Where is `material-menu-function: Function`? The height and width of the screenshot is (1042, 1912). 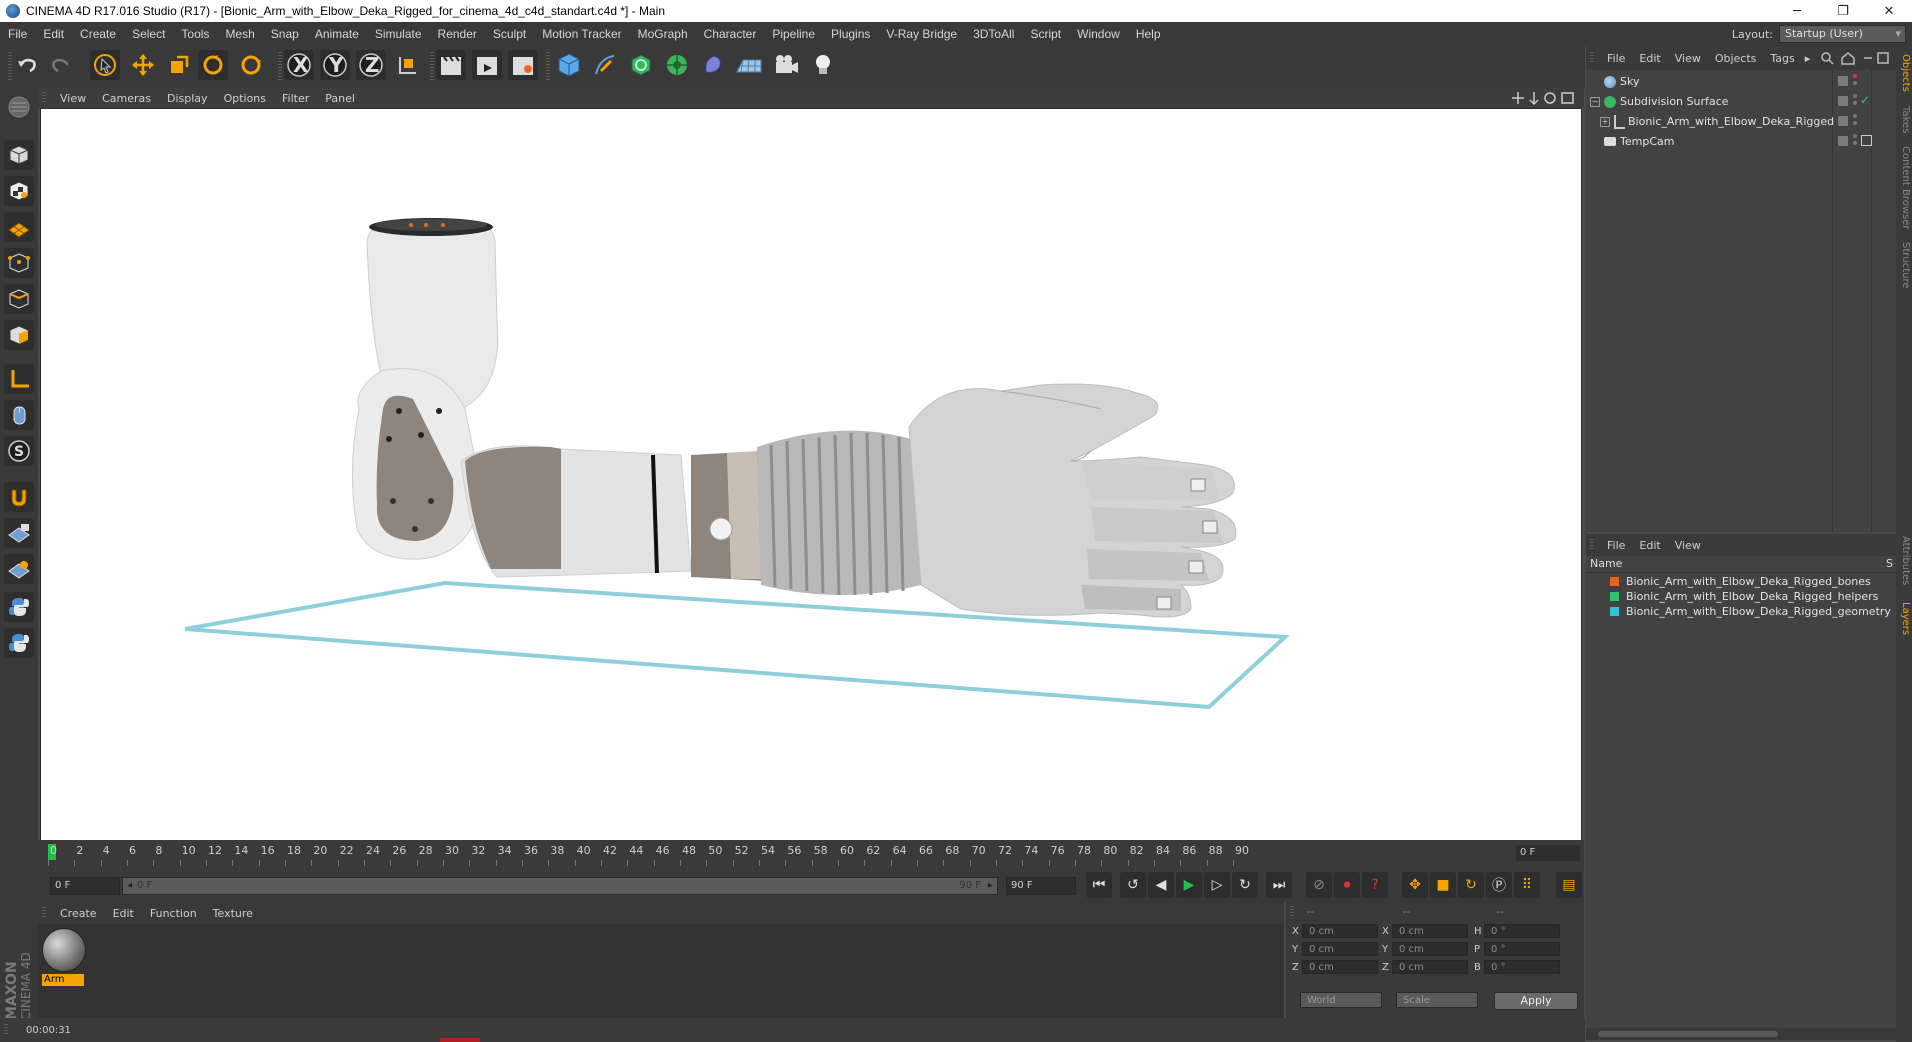 material-menu-function: Function is located at coordinates (173, 913).